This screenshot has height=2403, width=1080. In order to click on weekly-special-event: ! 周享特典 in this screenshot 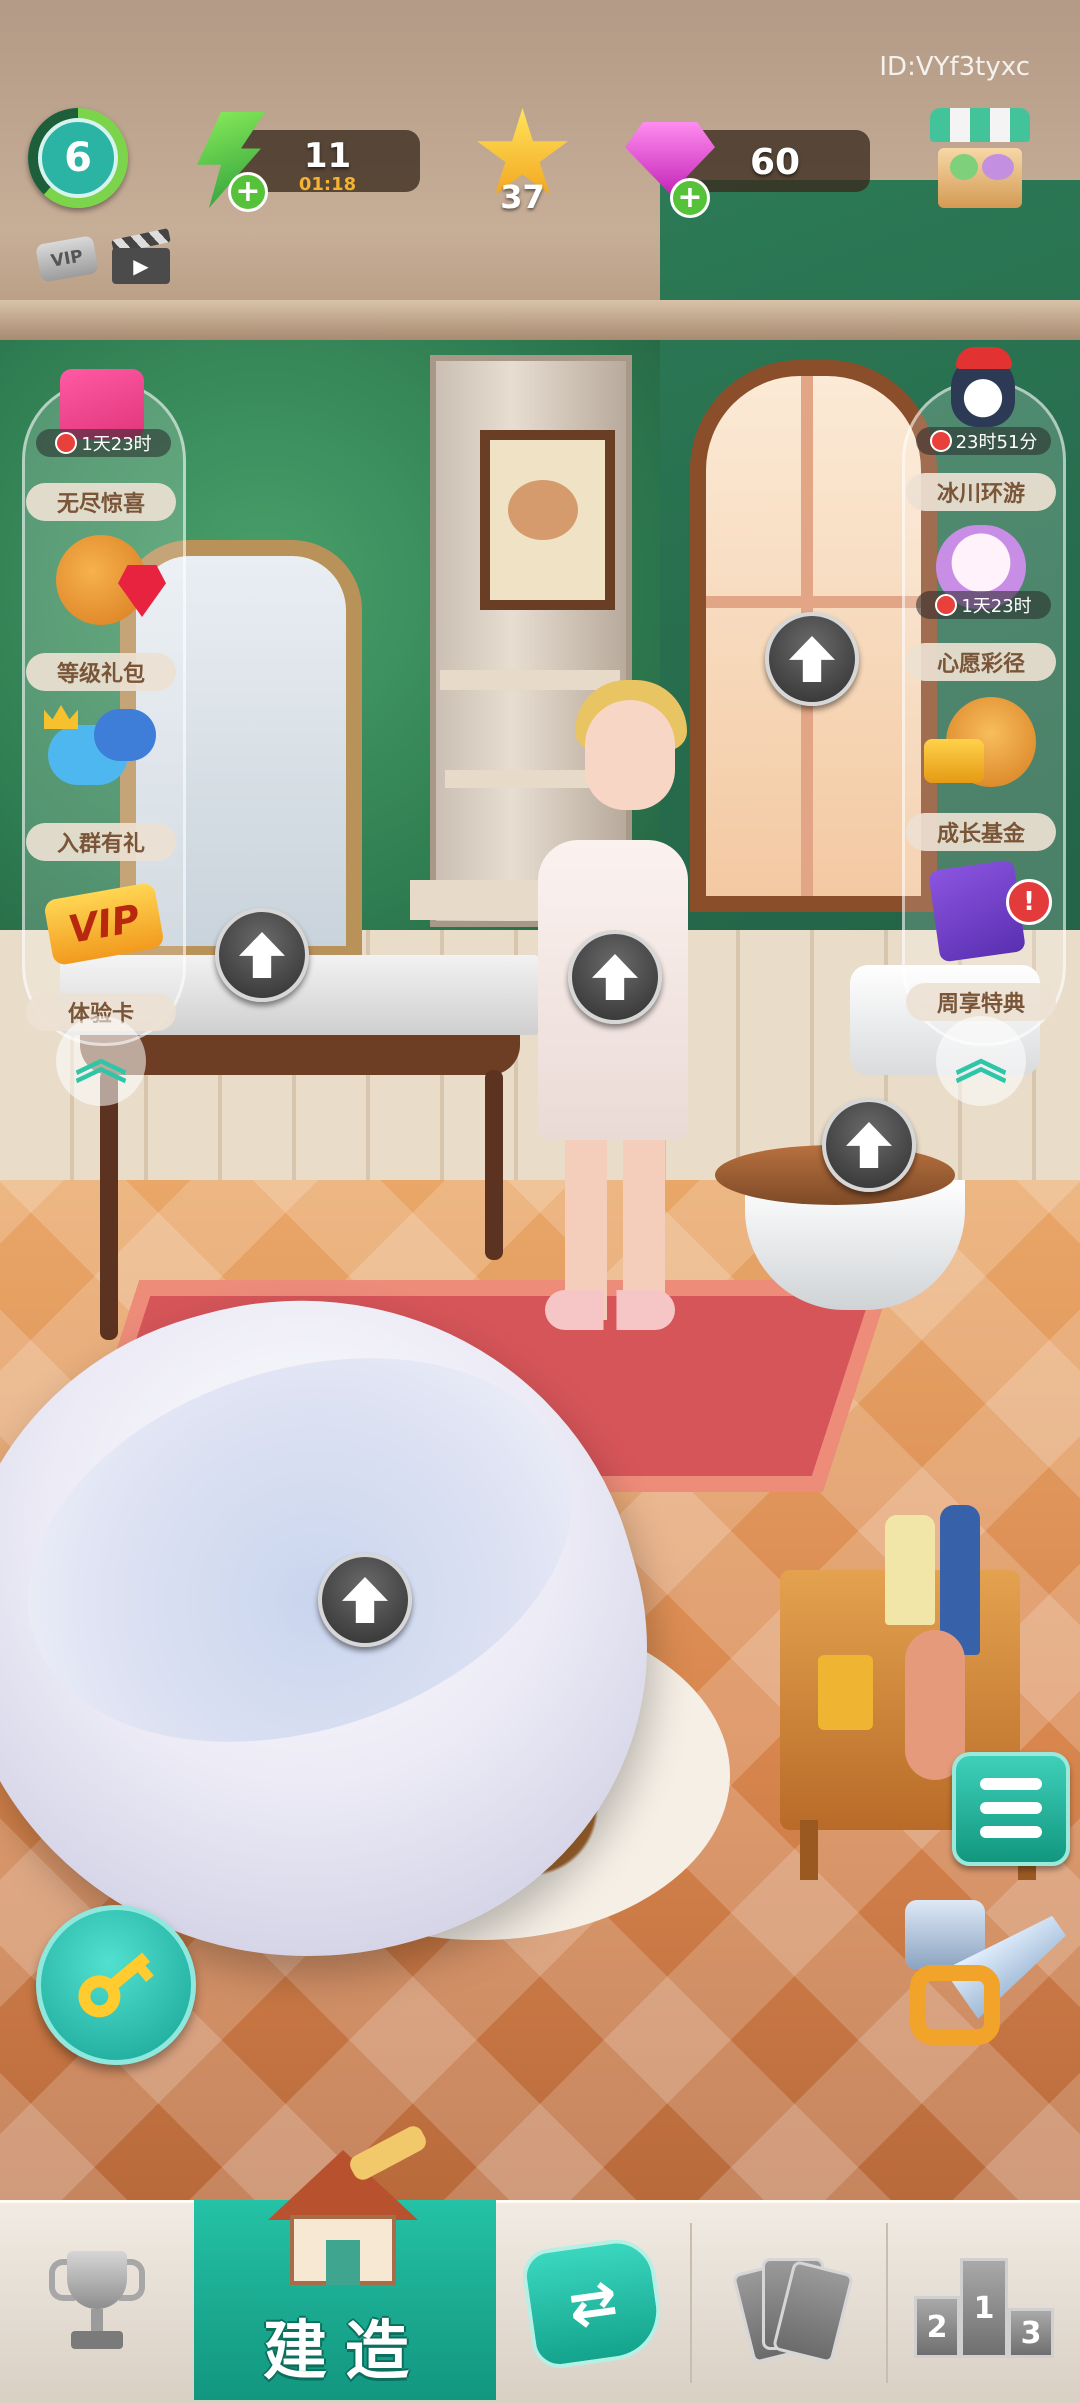, I will do `click(981, 942)`.